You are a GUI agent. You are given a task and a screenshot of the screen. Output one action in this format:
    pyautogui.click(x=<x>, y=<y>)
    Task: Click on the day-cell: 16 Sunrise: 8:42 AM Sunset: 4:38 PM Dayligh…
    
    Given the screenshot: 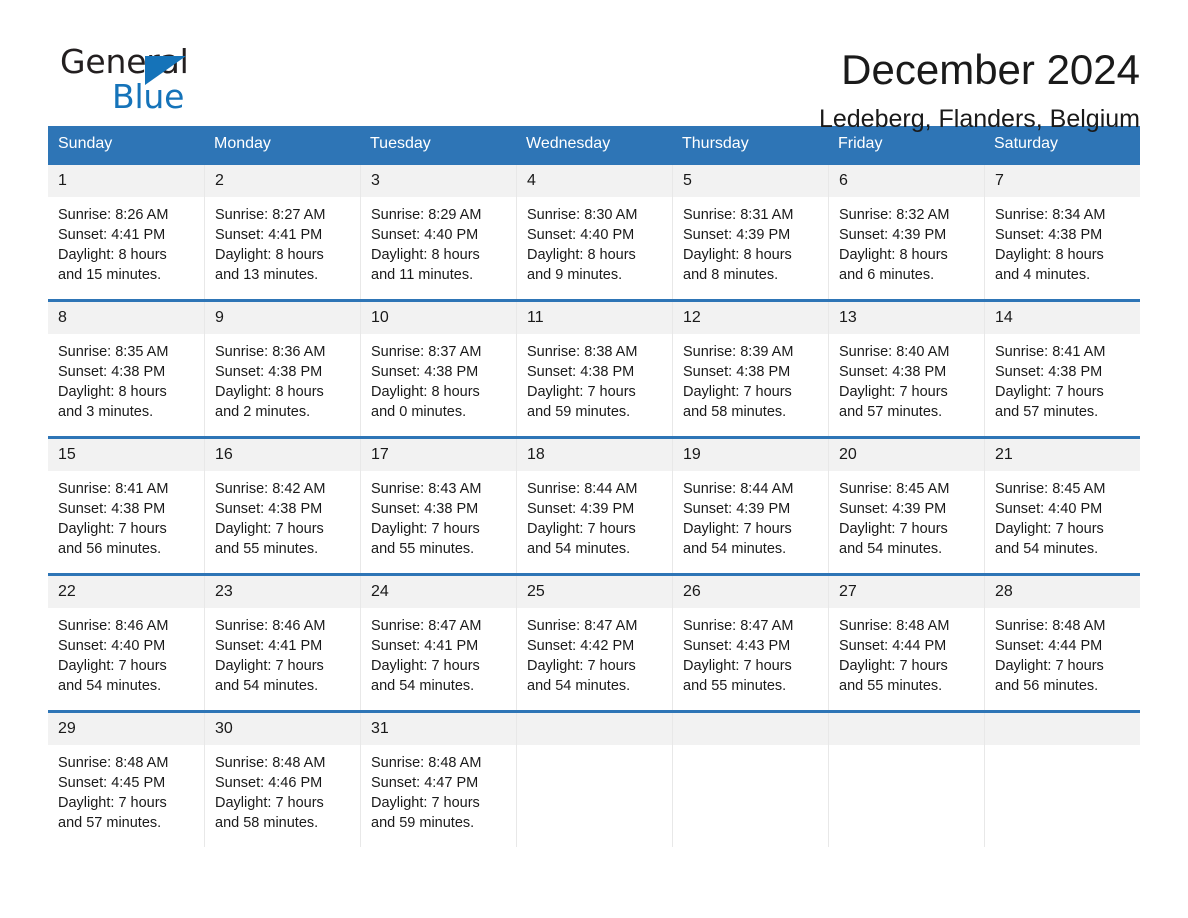 What is the action you would take?
    pyautogui.click(x=282, y=506)
    